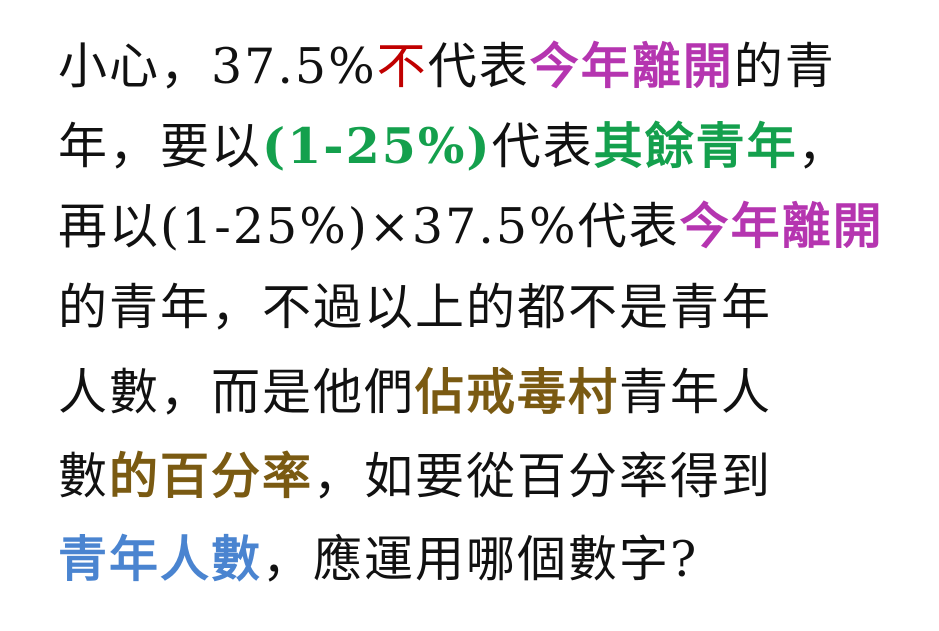 The height and width of the screenshot is (631, 939). What do you see at coordinates (543, 476) in the screenshot?
I see `line-6-text-end: ，如要從百分率得到` at bounding box center [543, 476].